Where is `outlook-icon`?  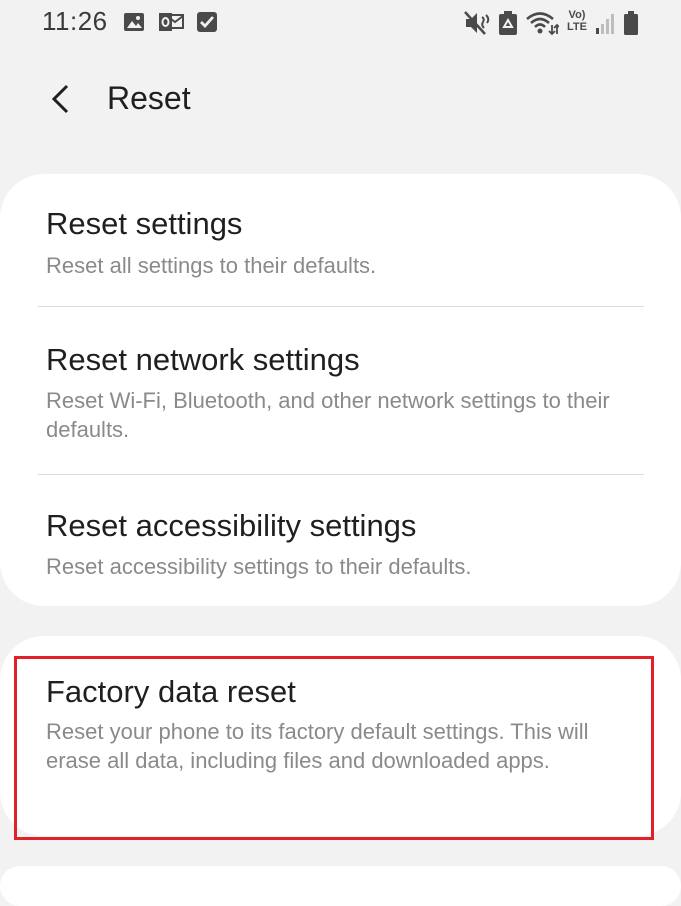 outlook-icon is located at coordinates (171, 22).